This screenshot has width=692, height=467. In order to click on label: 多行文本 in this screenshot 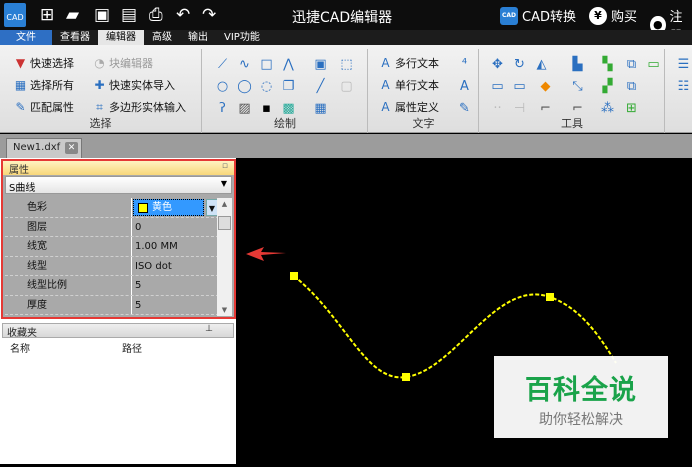, I will do `click(417, 63)`.